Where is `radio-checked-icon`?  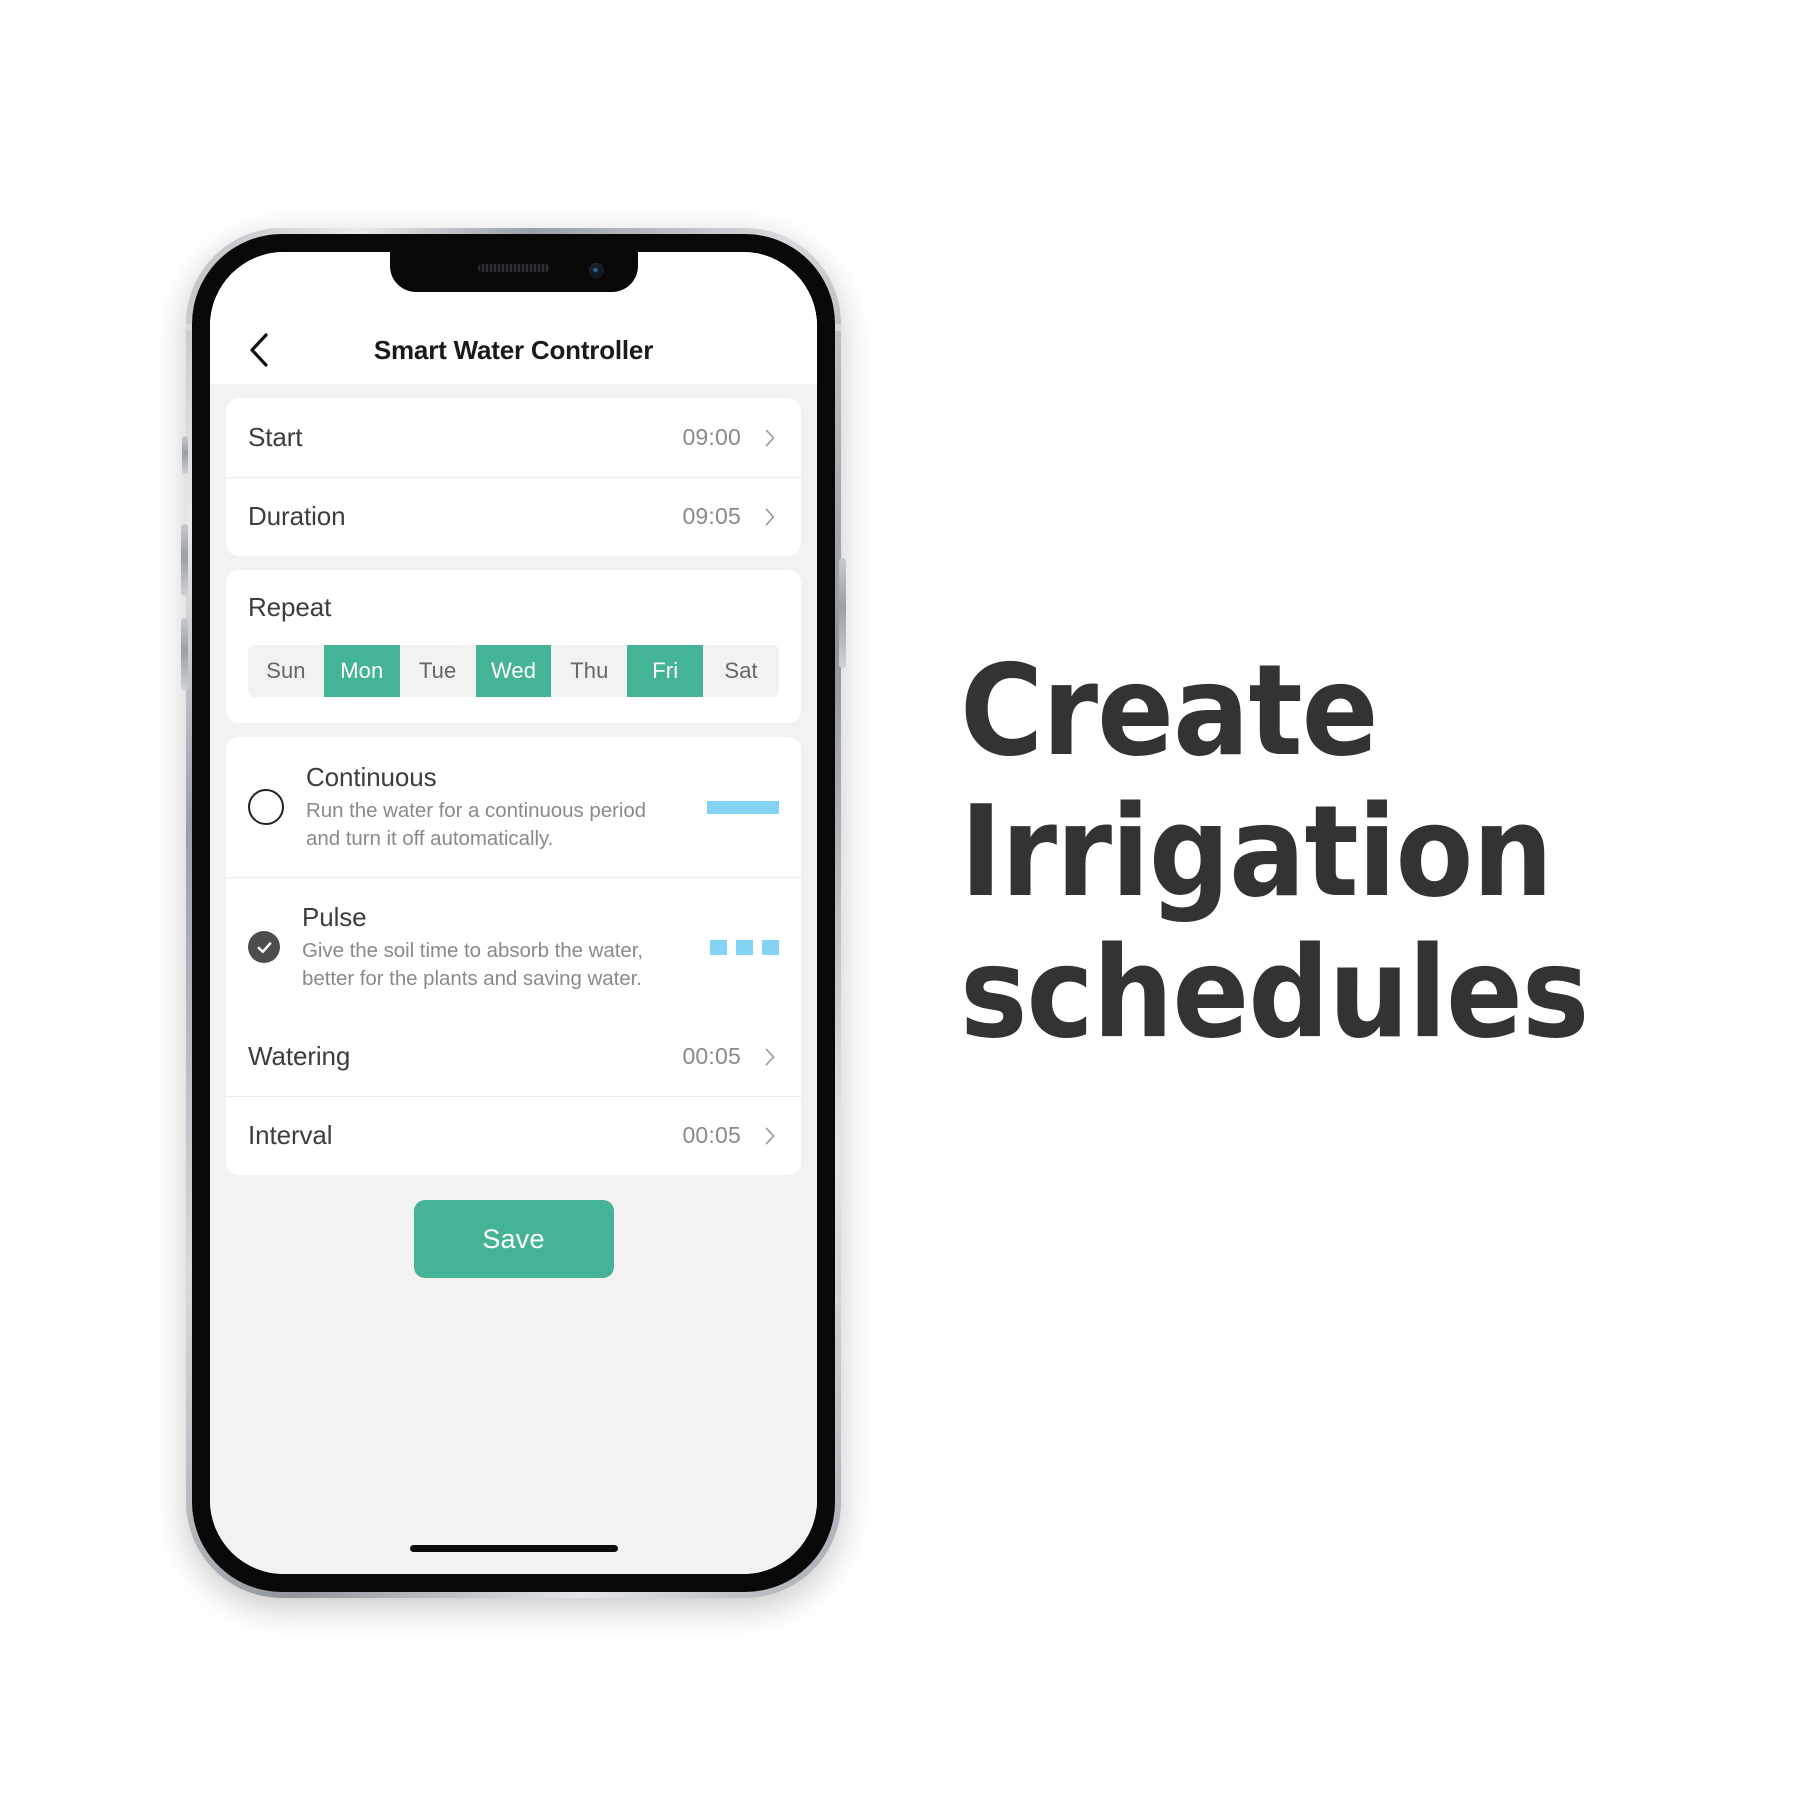
radio-checked-icon is located at coordinates (264, 947).